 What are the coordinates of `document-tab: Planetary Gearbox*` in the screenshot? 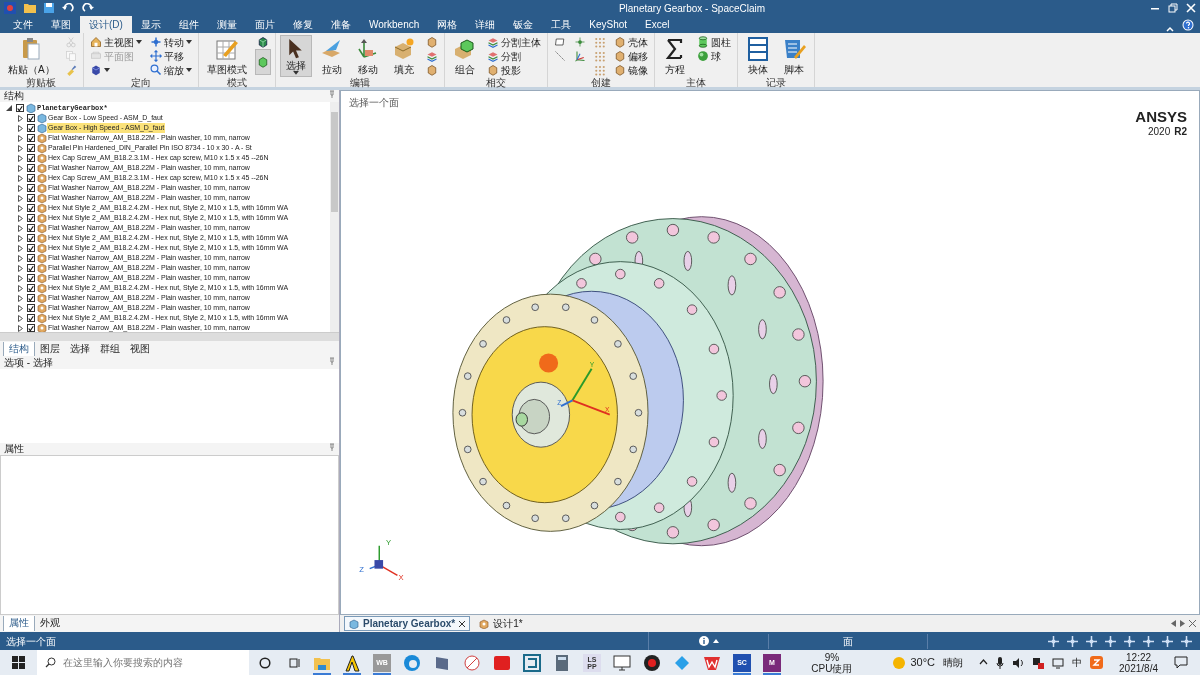 It's located at (407, 623).